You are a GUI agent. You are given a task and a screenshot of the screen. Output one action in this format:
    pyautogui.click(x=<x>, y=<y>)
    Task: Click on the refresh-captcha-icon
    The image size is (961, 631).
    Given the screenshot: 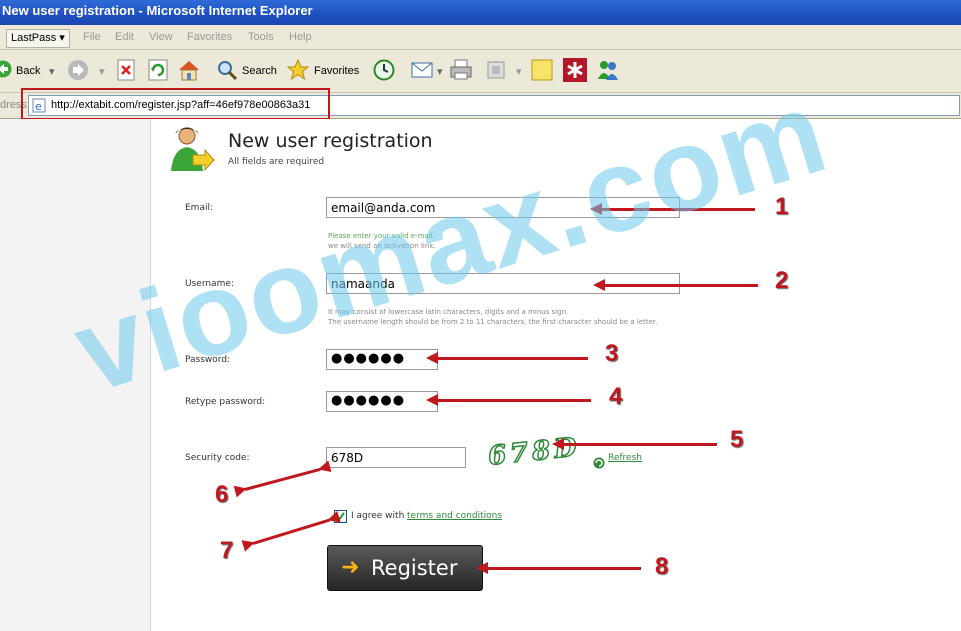 What is the action you would take?
    pyautogui.click(x=599, y=463)
    